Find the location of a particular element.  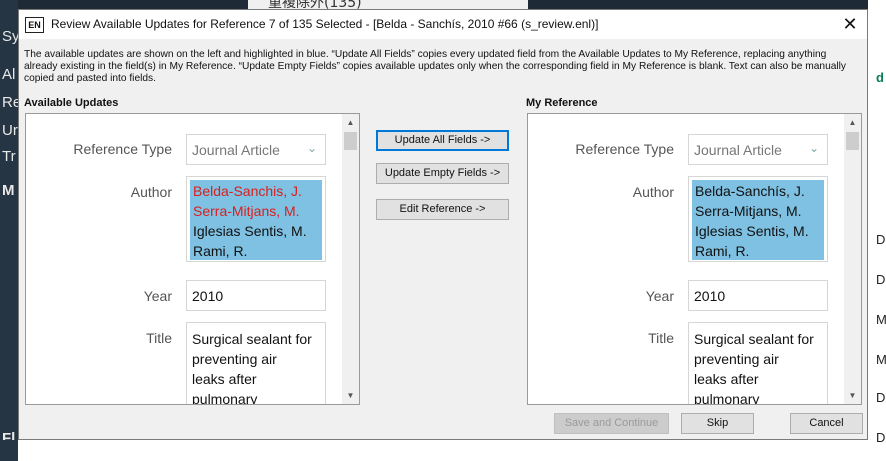

author-line-updated: Belda-Sanchis, J. is located at coordinates (247, 191).